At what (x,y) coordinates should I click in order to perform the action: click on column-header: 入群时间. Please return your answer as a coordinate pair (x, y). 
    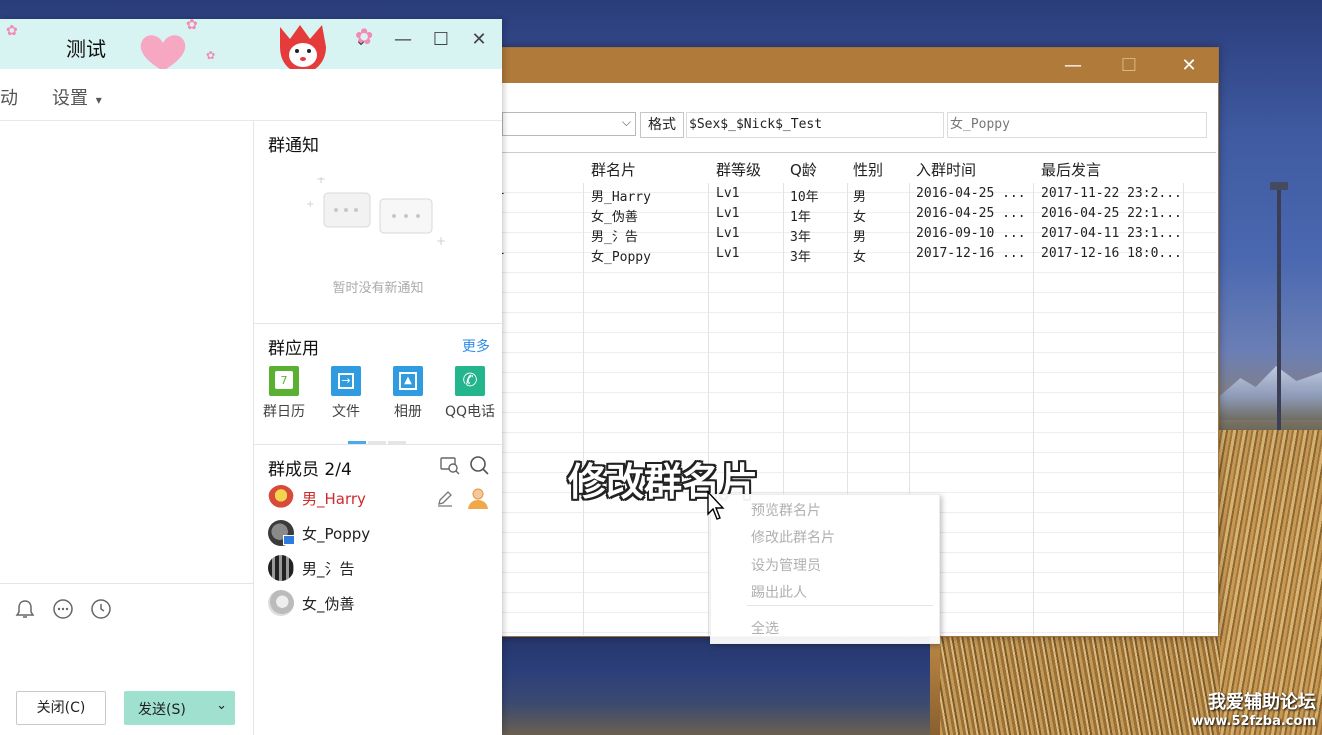
    Looking at the image, I should click on (946, 169).